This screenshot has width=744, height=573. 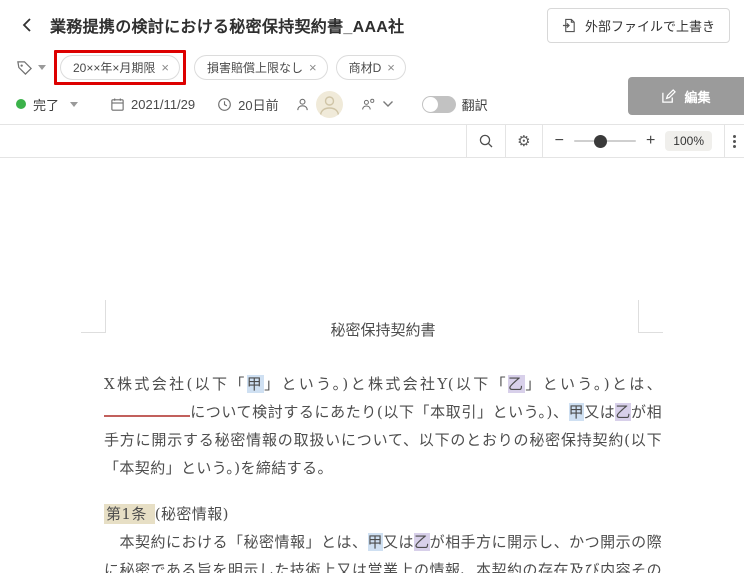 I want to click on translate-control: 翻訳, so click(x=454, y=104).